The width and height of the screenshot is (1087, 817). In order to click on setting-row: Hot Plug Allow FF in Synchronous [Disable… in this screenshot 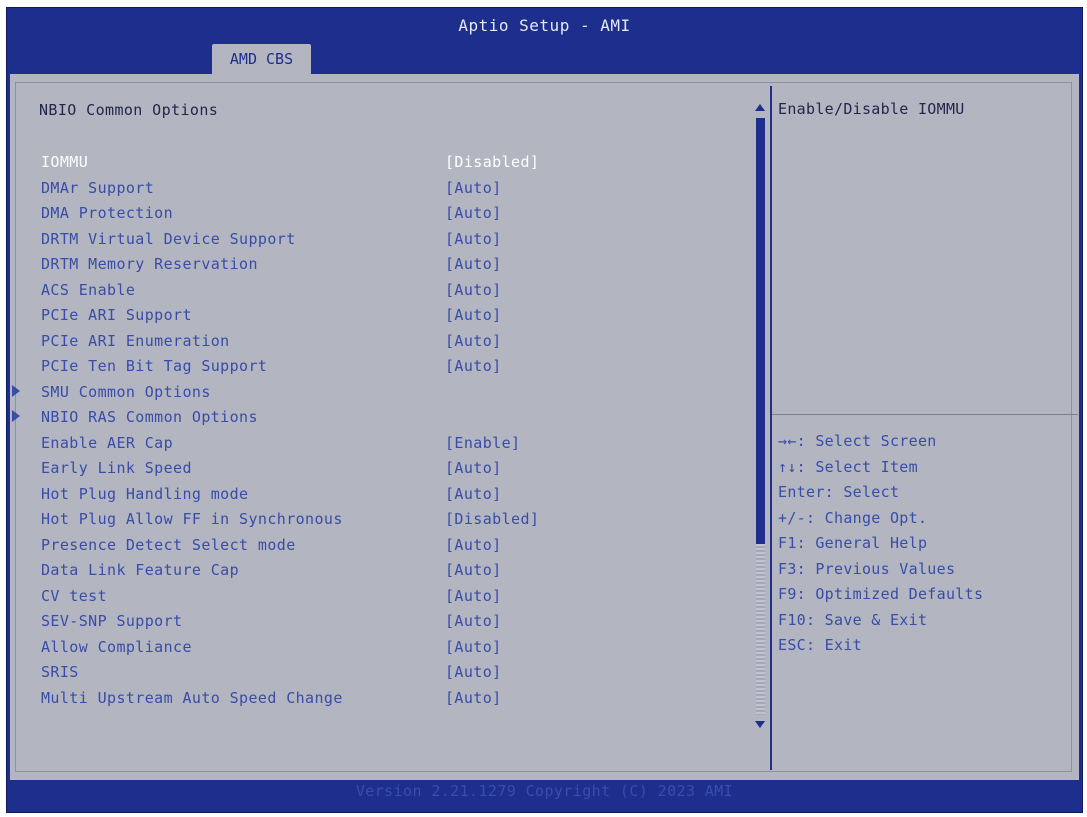, I will do `click(385, 520)`.